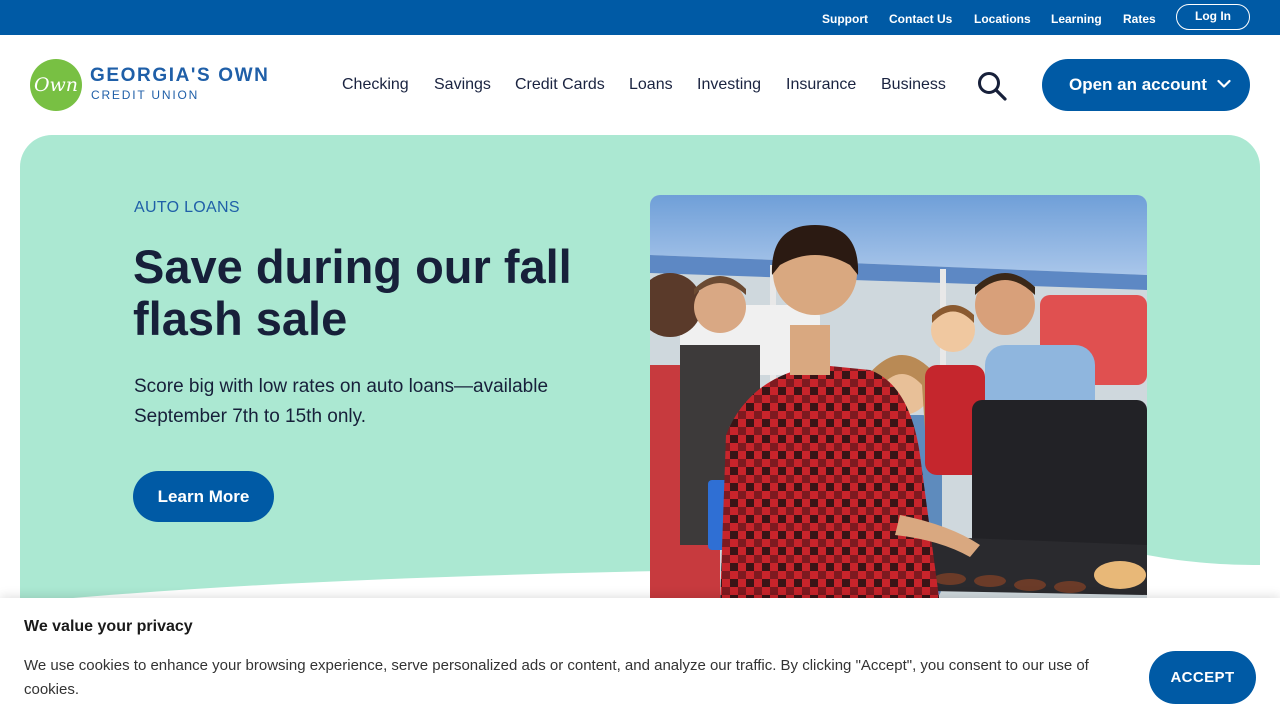 The height and width of the screenshot is (720, 1280). Describe the element at coordinates (180, 75) in the screenshot. I see `logo-name: GEORGIA'S OWN` at that location.